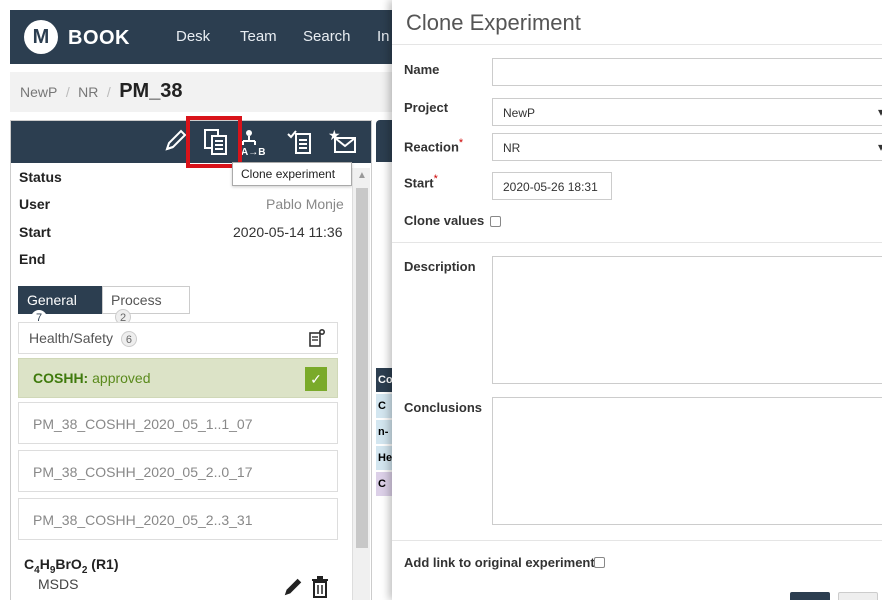 The image size is (882, 600). I want to click on scroll-up-arrow-icon: ▲, so click(362, 175).